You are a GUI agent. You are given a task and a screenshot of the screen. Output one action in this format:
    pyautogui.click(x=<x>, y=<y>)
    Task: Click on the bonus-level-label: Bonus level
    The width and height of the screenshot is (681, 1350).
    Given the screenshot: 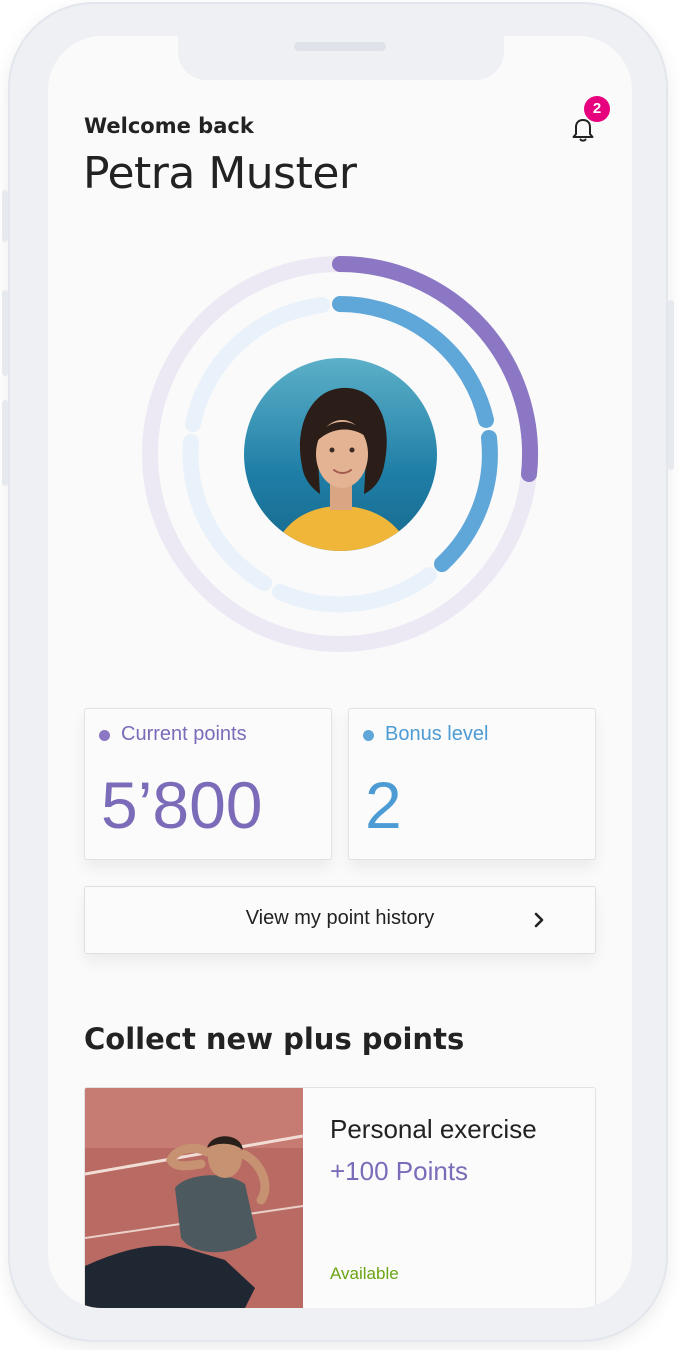 What is the action you would take?
    pyautogui.click(x=437, y=734)
    